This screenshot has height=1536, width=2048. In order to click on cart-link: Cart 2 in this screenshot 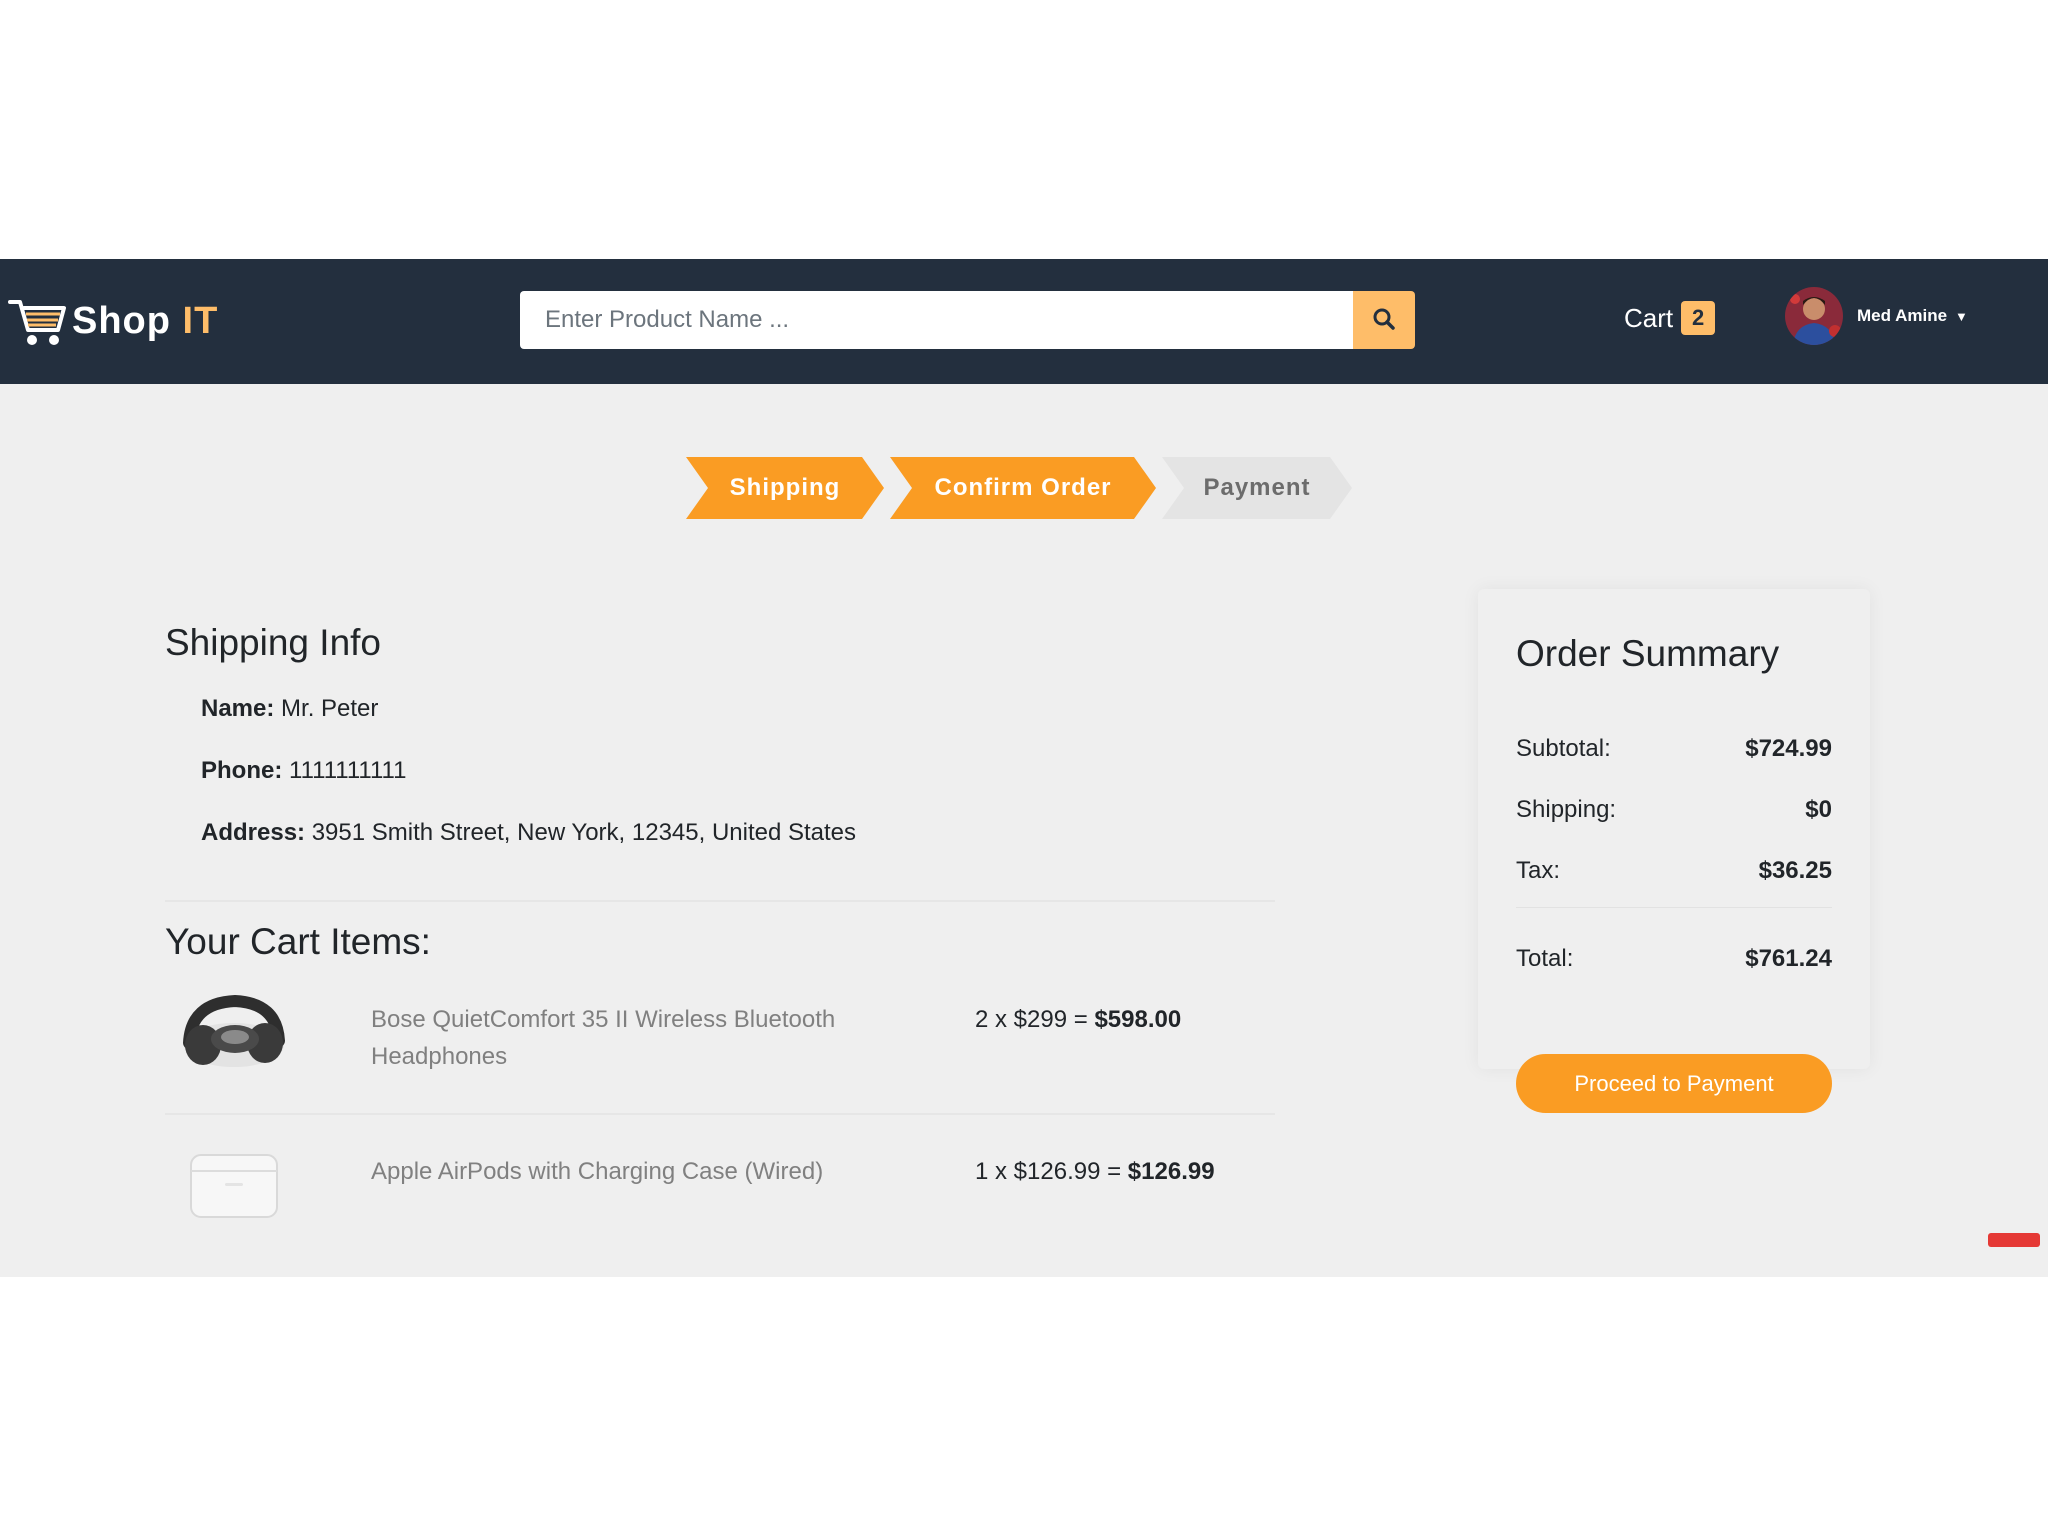, I will do `click(1670, 318)`.